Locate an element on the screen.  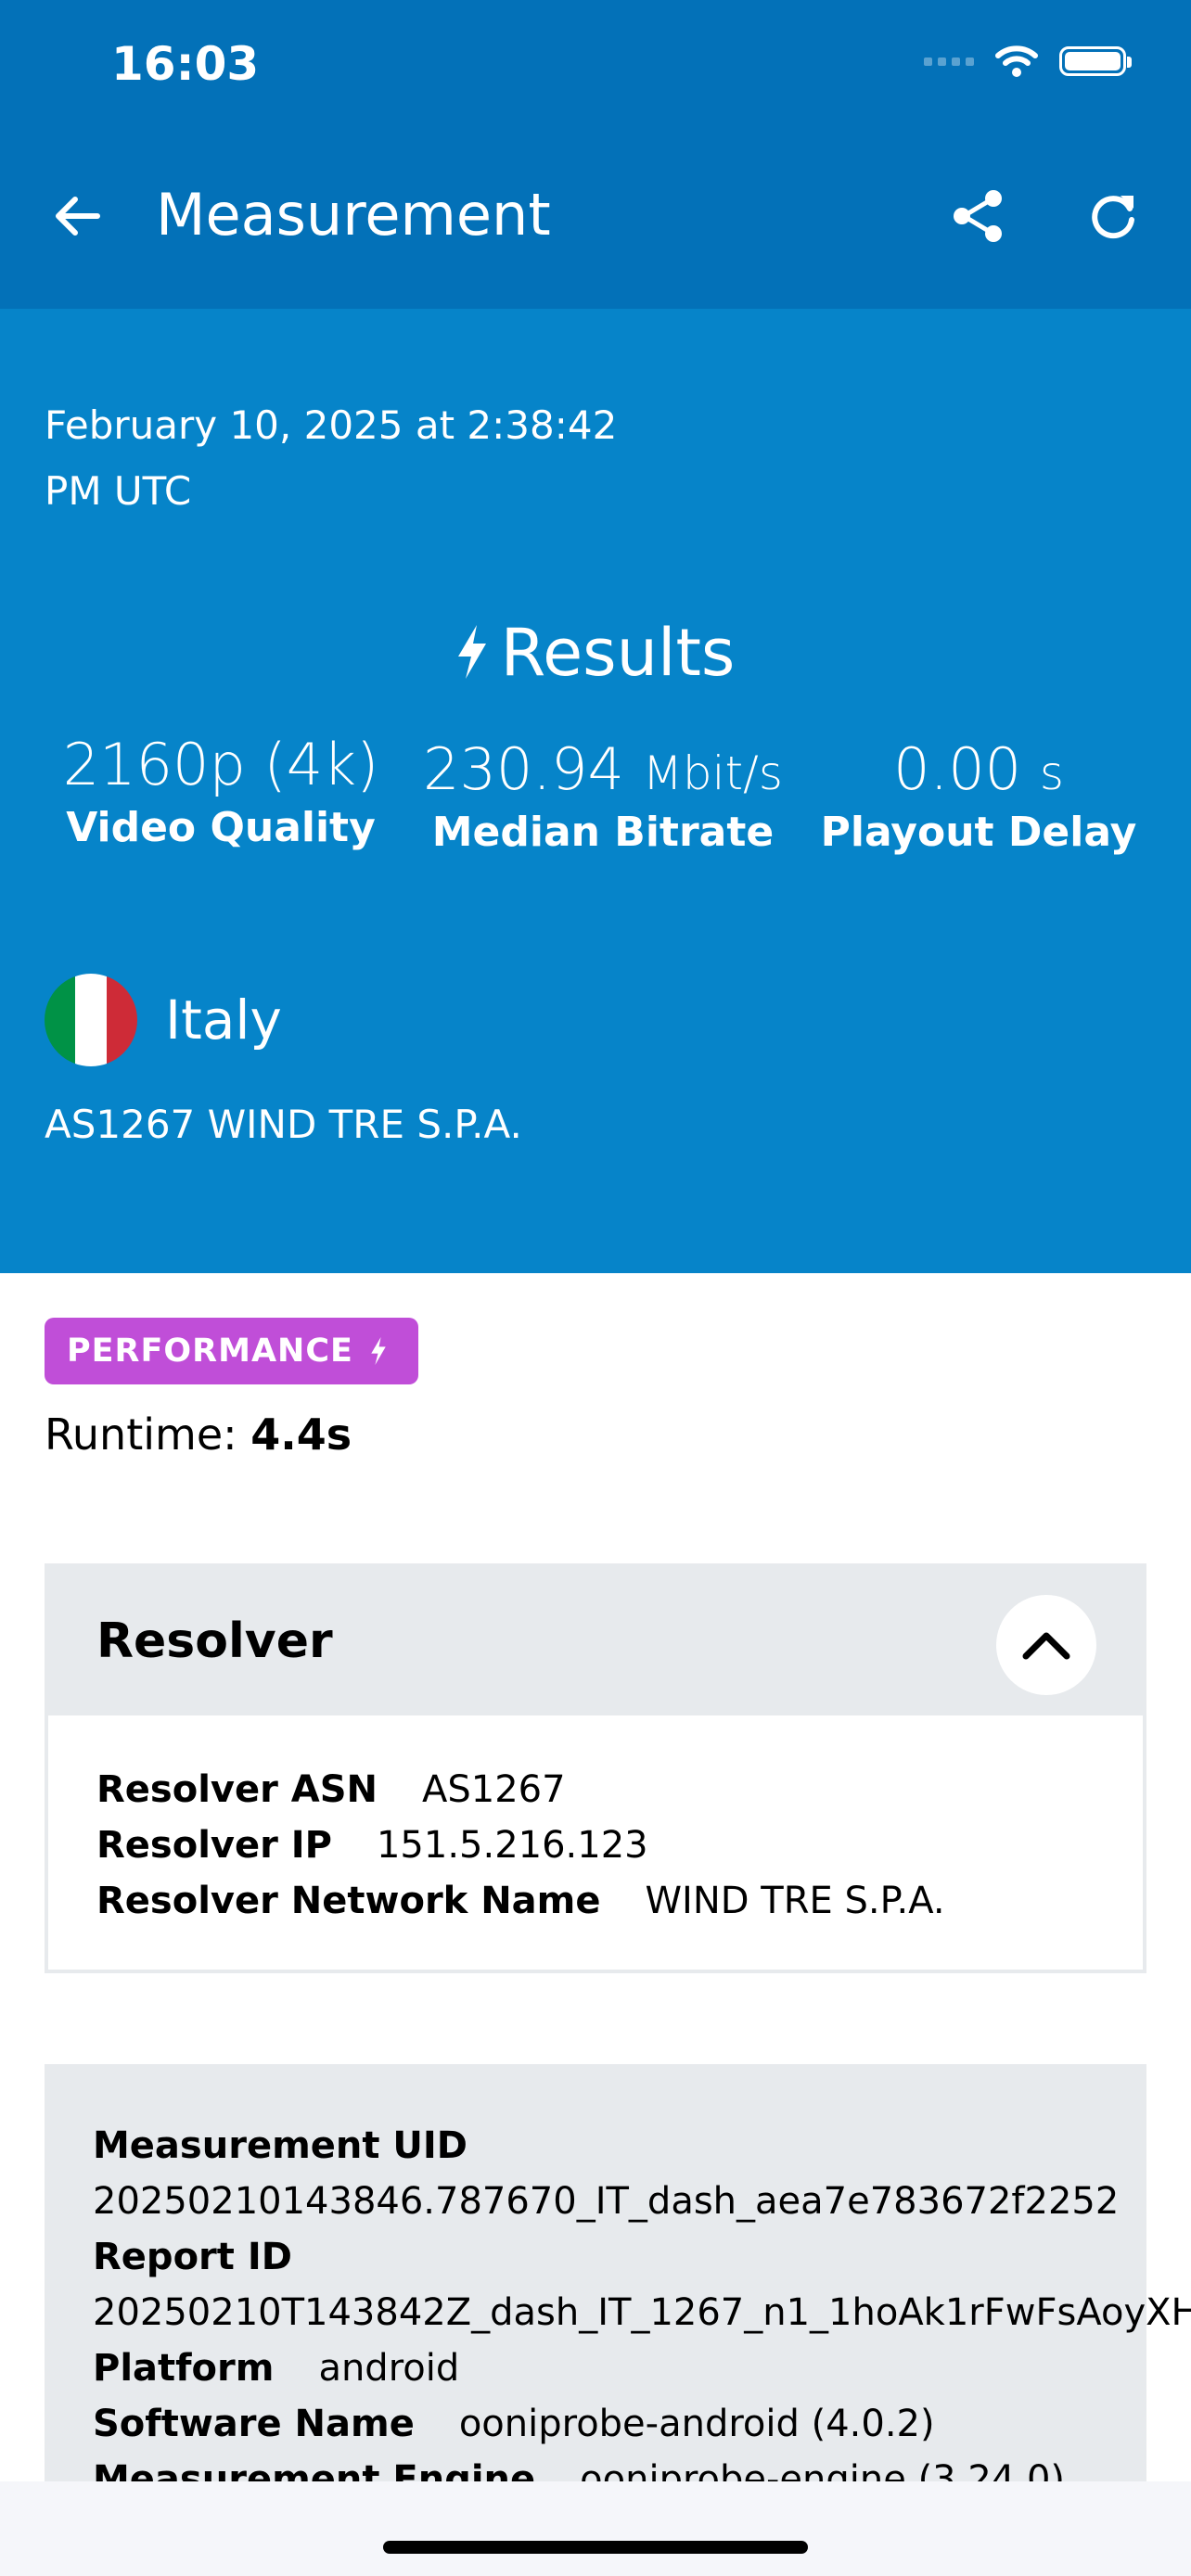
collapse-button is located at coordinates (1046, 1645).